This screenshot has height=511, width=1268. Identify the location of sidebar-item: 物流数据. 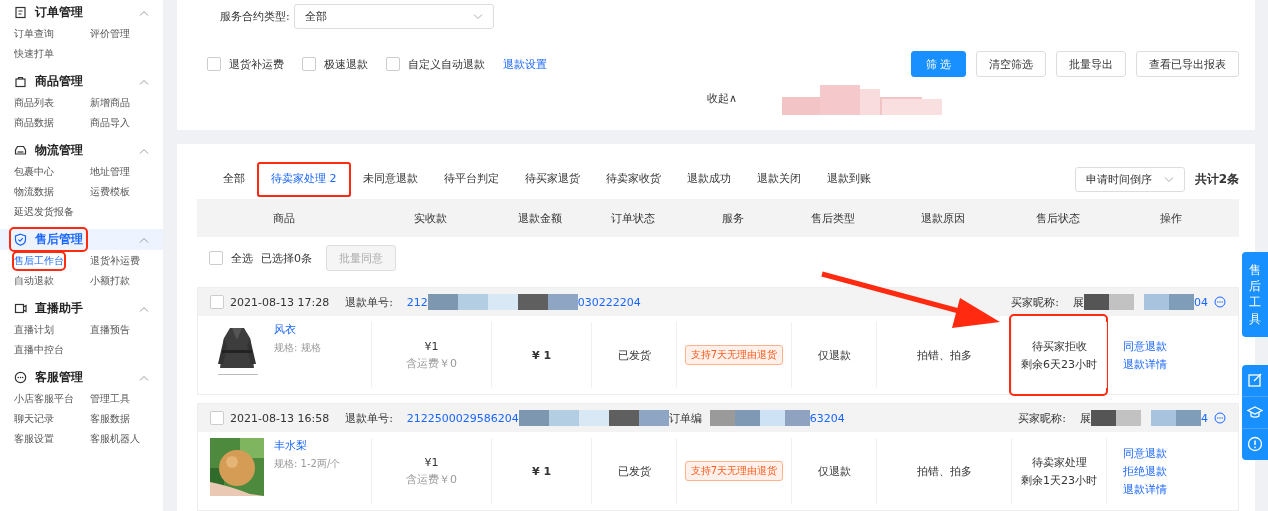
(34, 192).